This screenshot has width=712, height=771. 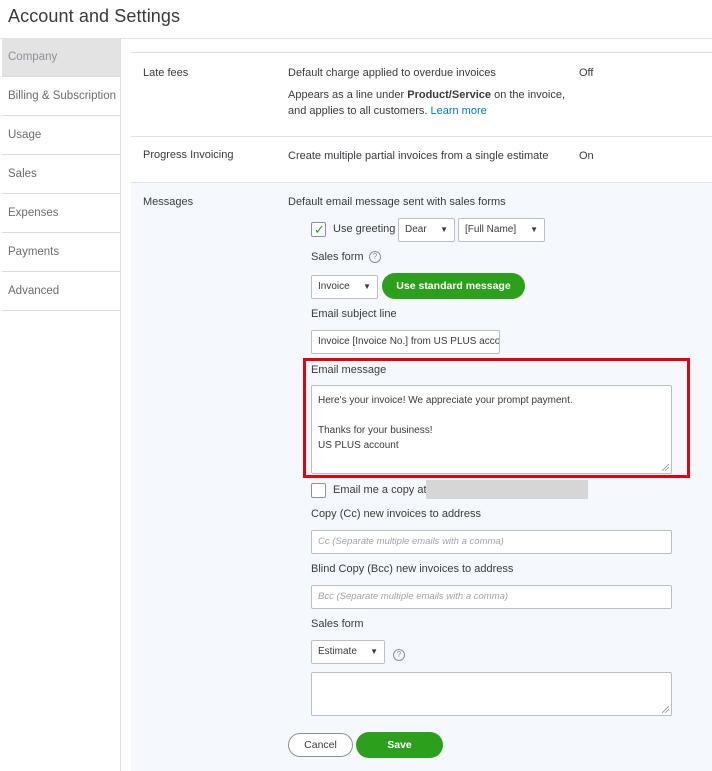 What do you see at coordinates (491, 229) in the screenshot?
I see `name-select-value: [Full Name]` at bounding box center [491, 229].